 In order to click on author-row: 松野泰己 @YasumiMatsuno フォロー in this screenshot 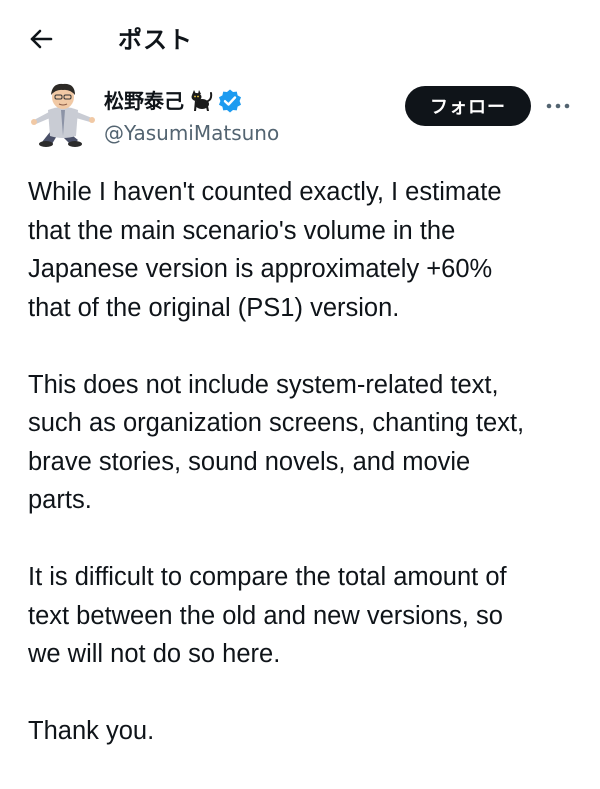, I will do `click(300, 118)`.